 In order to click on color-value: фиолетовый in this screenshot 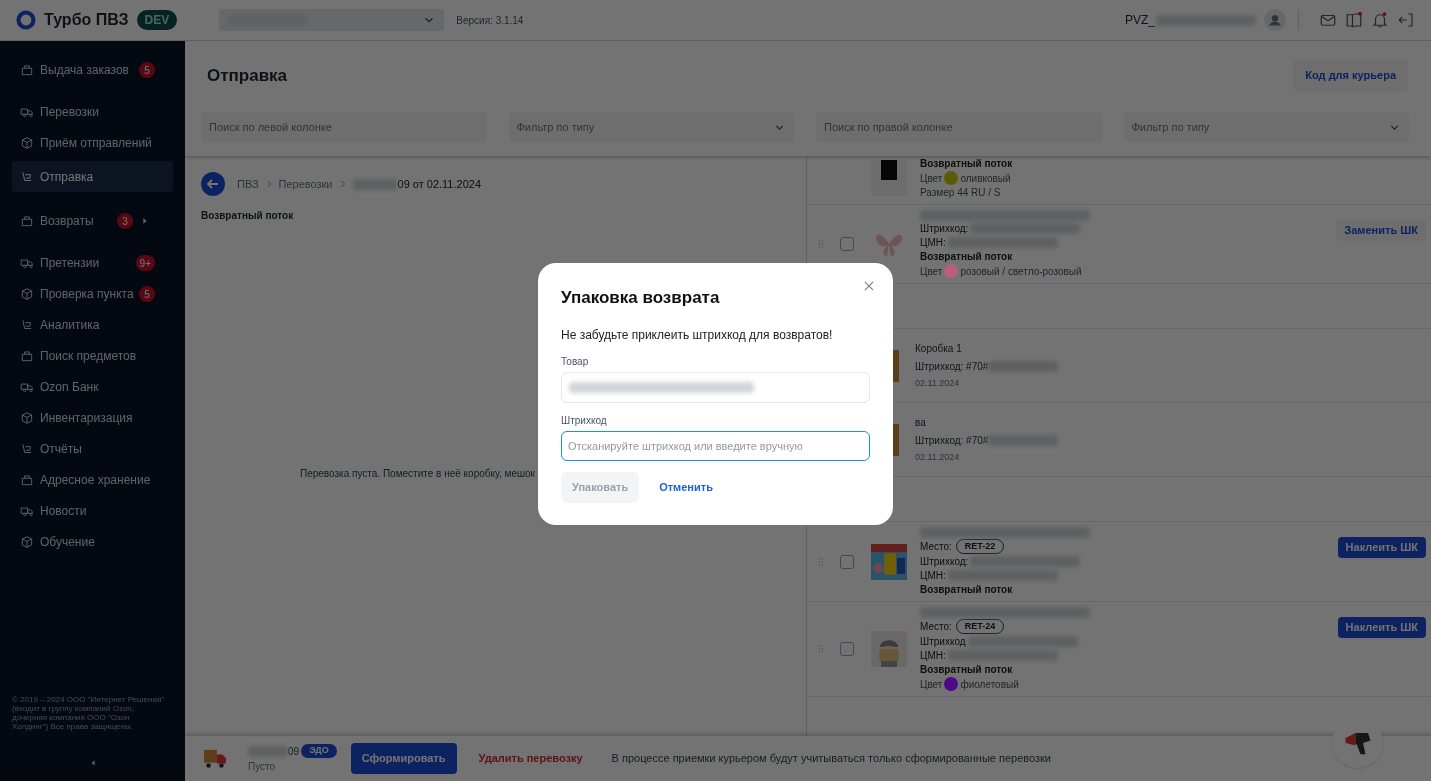, I will do `click(989, 684)`.